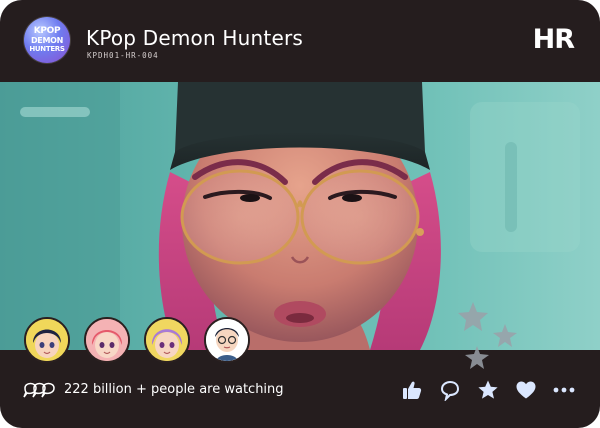 The image size is (600, 428). Describe the element at coordinates (526, 390) in the screenshot. I see `heart-icon` at that location.